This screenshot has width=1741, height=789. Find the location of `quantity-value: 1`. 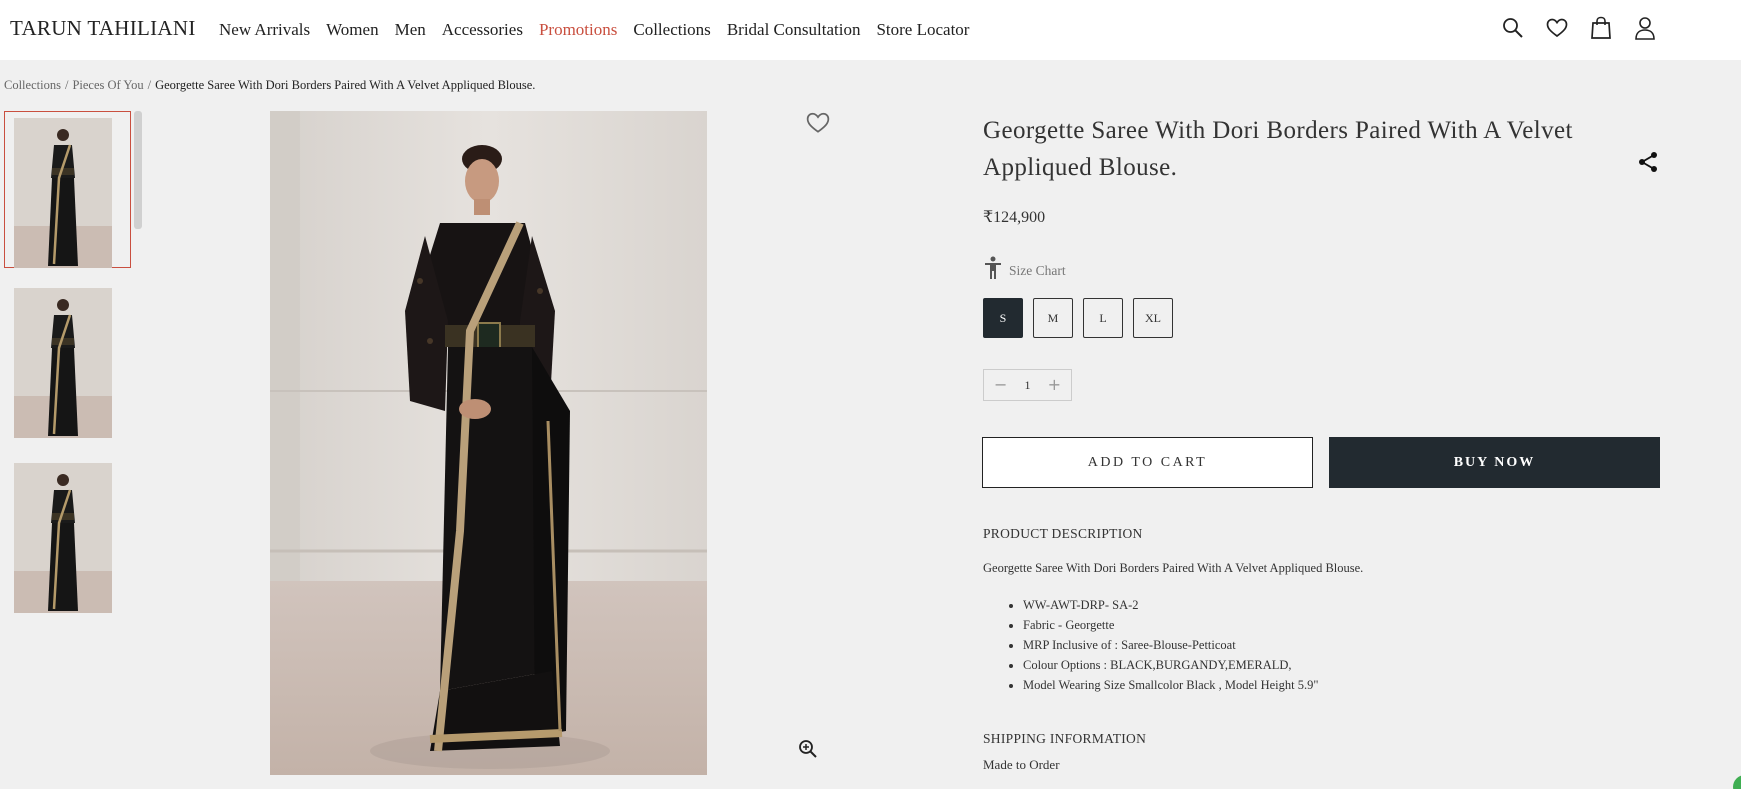

quantity-value: 1 is located at coordinates (1028, 385).